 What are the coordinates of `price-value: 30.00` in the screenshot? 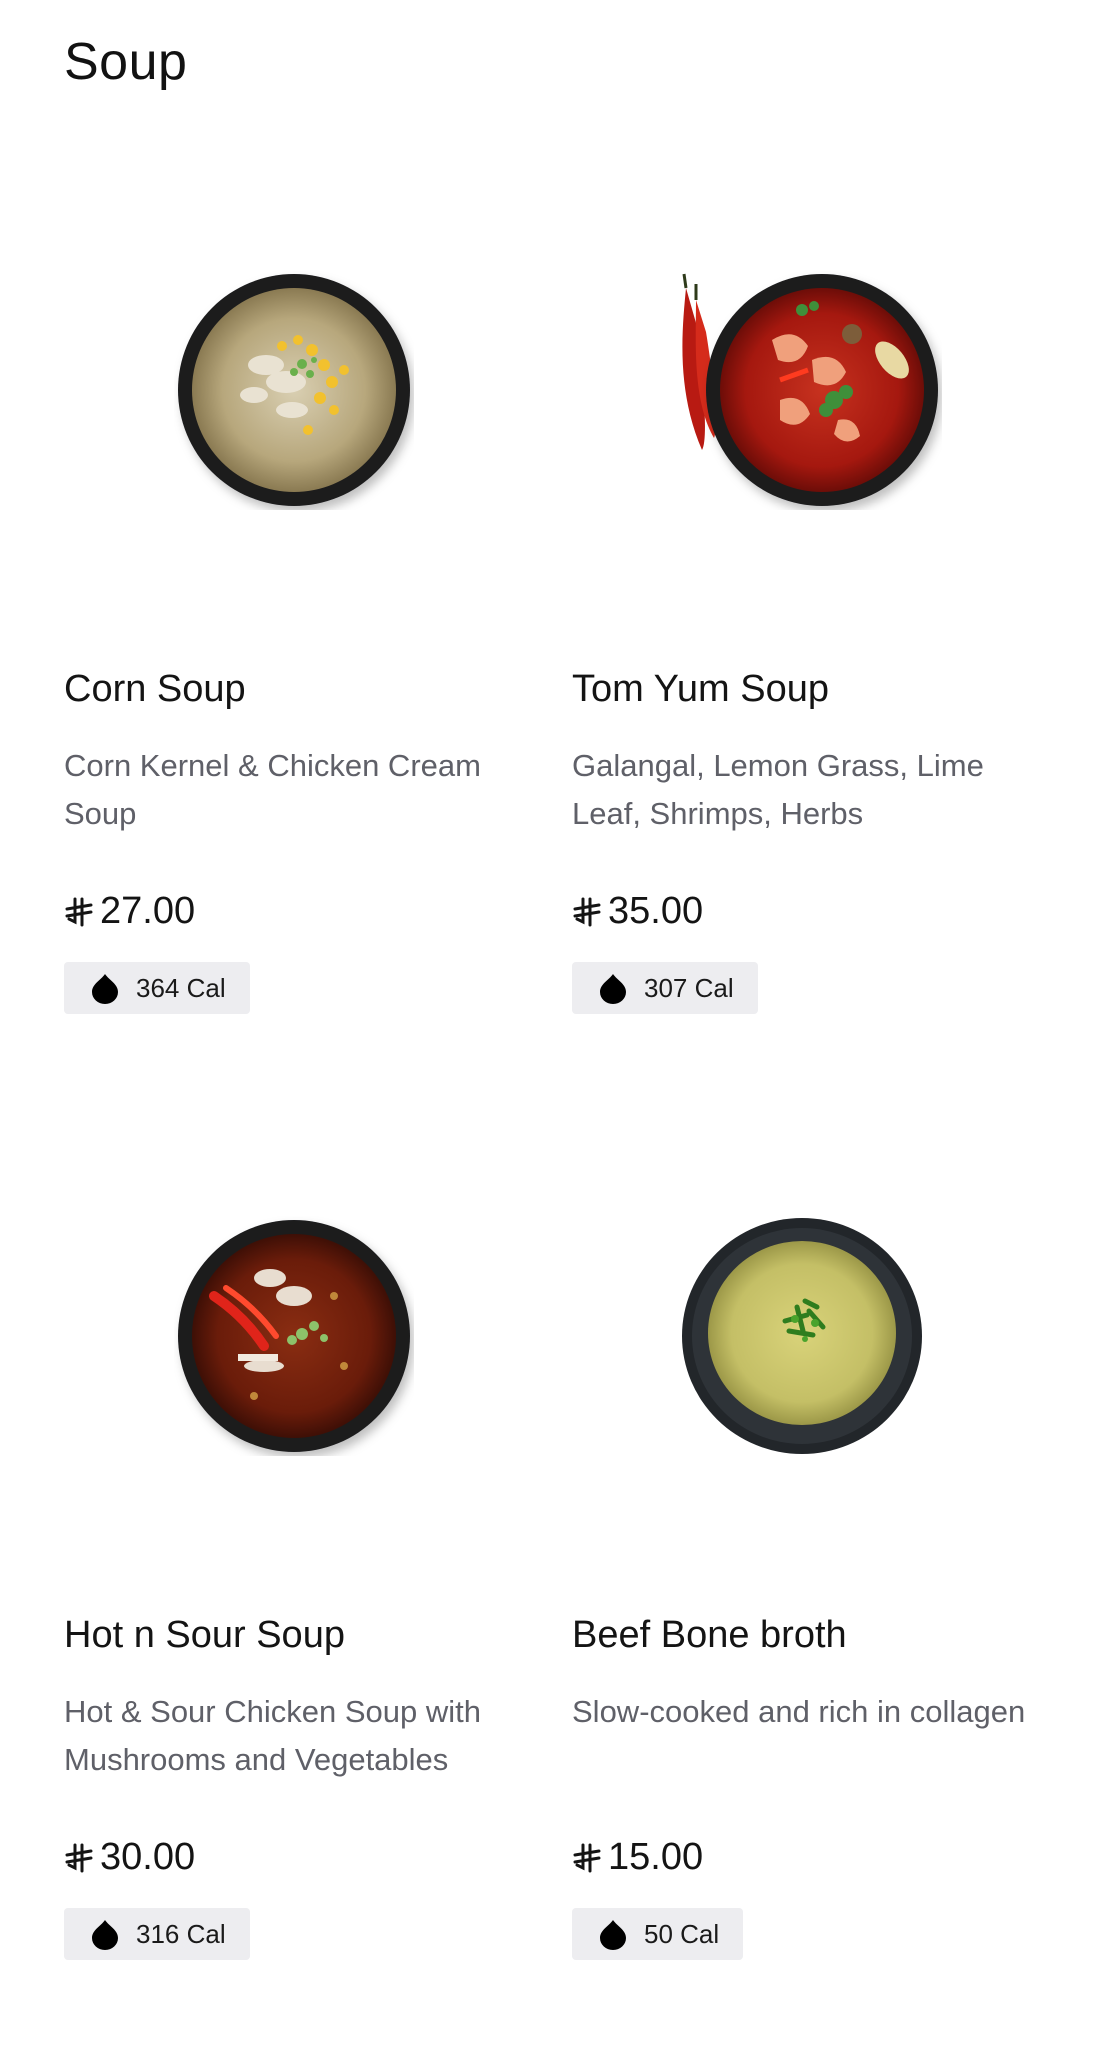 It's located at (148, 1857).